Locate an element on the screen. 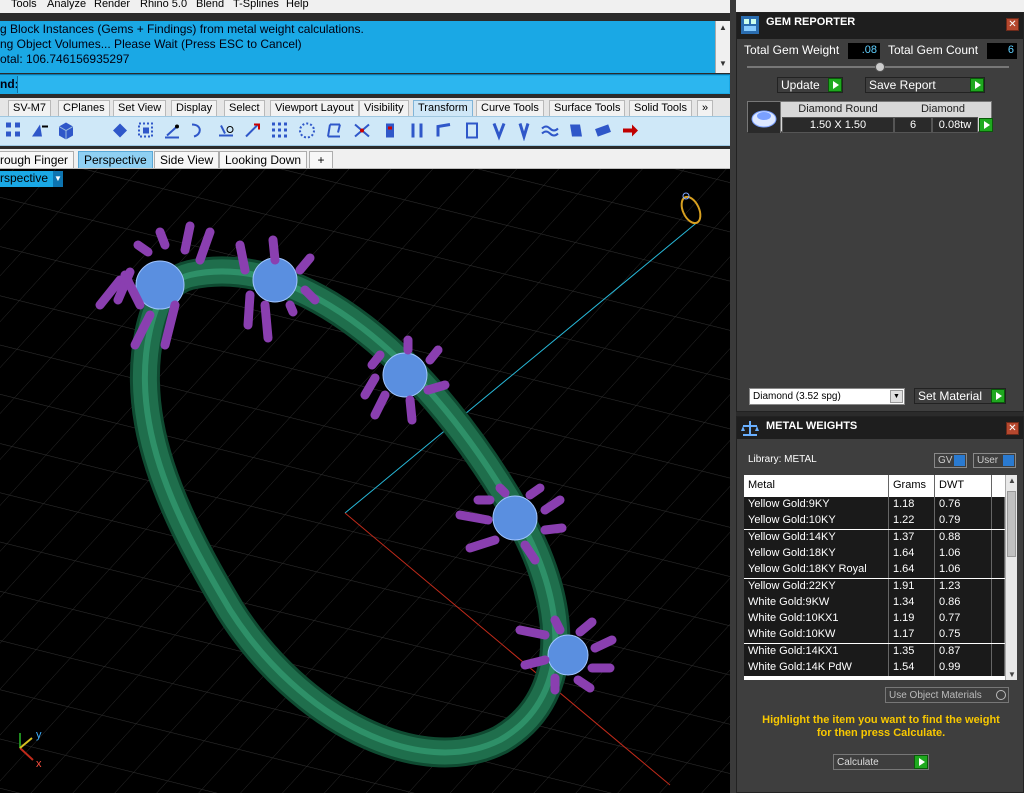 The image size is (1024, 793). orient-icon is located at coordinates (198, 130).